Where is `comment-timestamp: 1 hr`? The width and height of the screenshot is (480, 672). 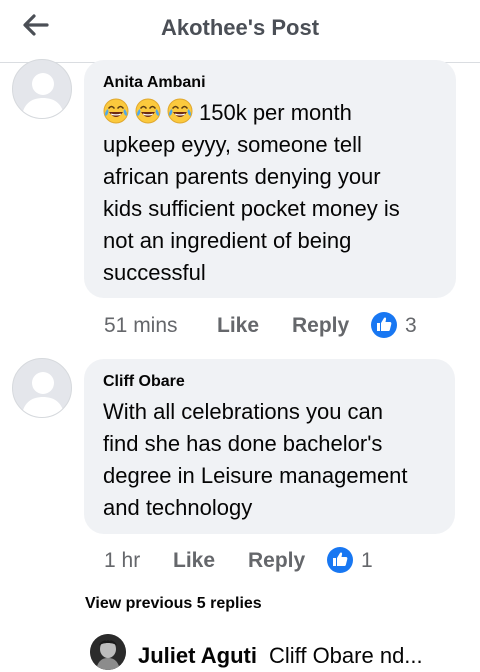 comment-timestamp: 1 hr is located at coordinates (122, 560).